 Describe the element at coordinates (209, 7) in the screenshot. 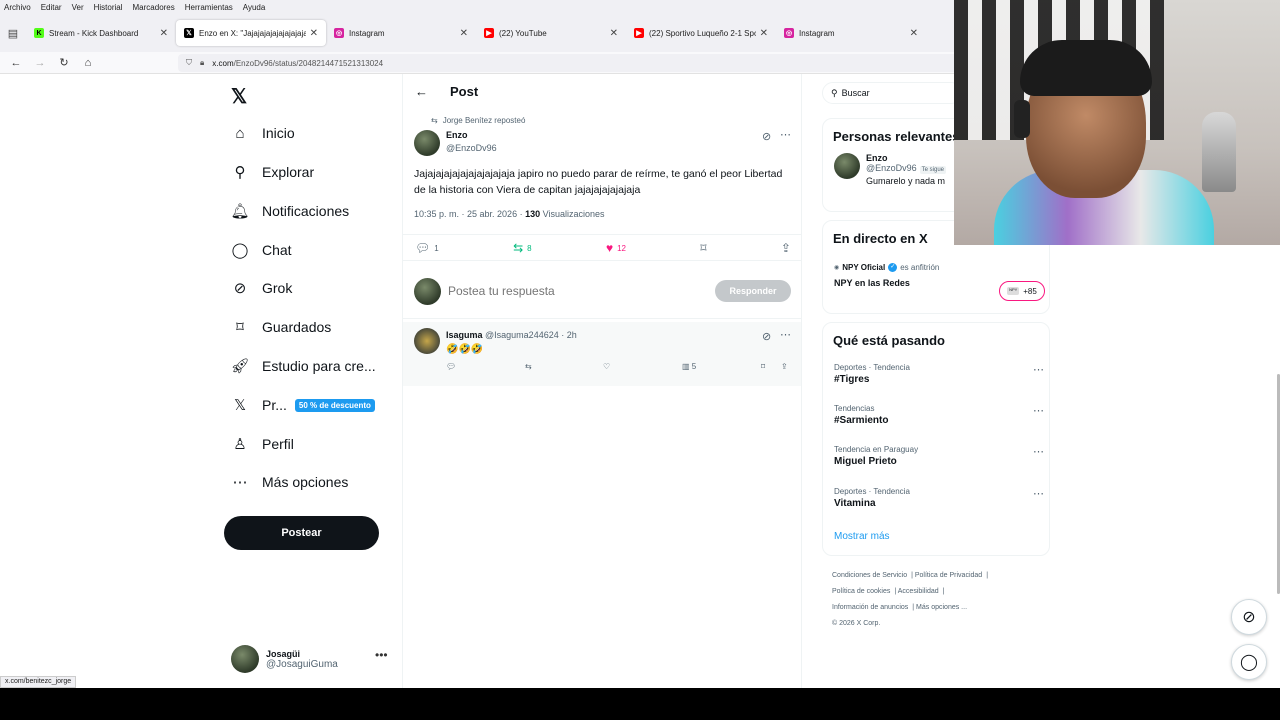

I see `menu-herramientas: Herramientas` at that location.